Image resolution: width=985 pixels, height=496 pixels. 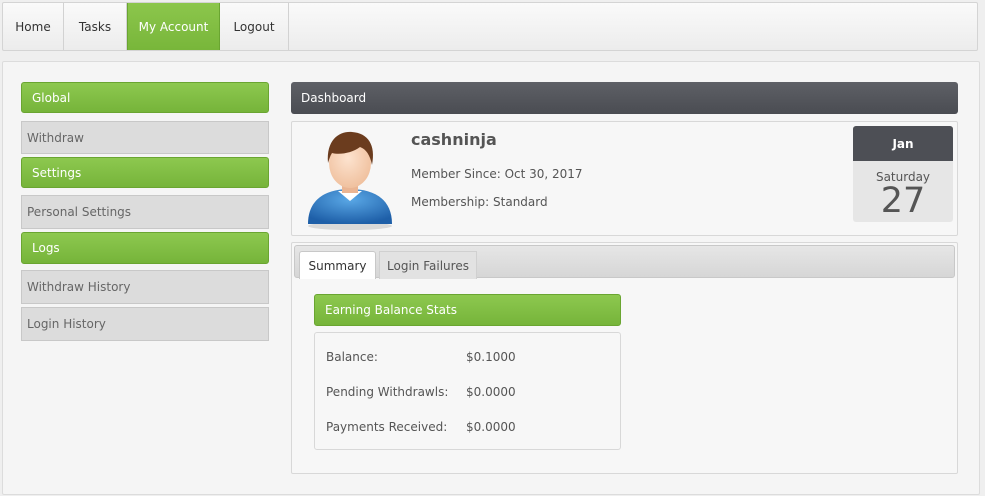 I want to click on nav-my-account: My Account, so click(x=173, y=26).